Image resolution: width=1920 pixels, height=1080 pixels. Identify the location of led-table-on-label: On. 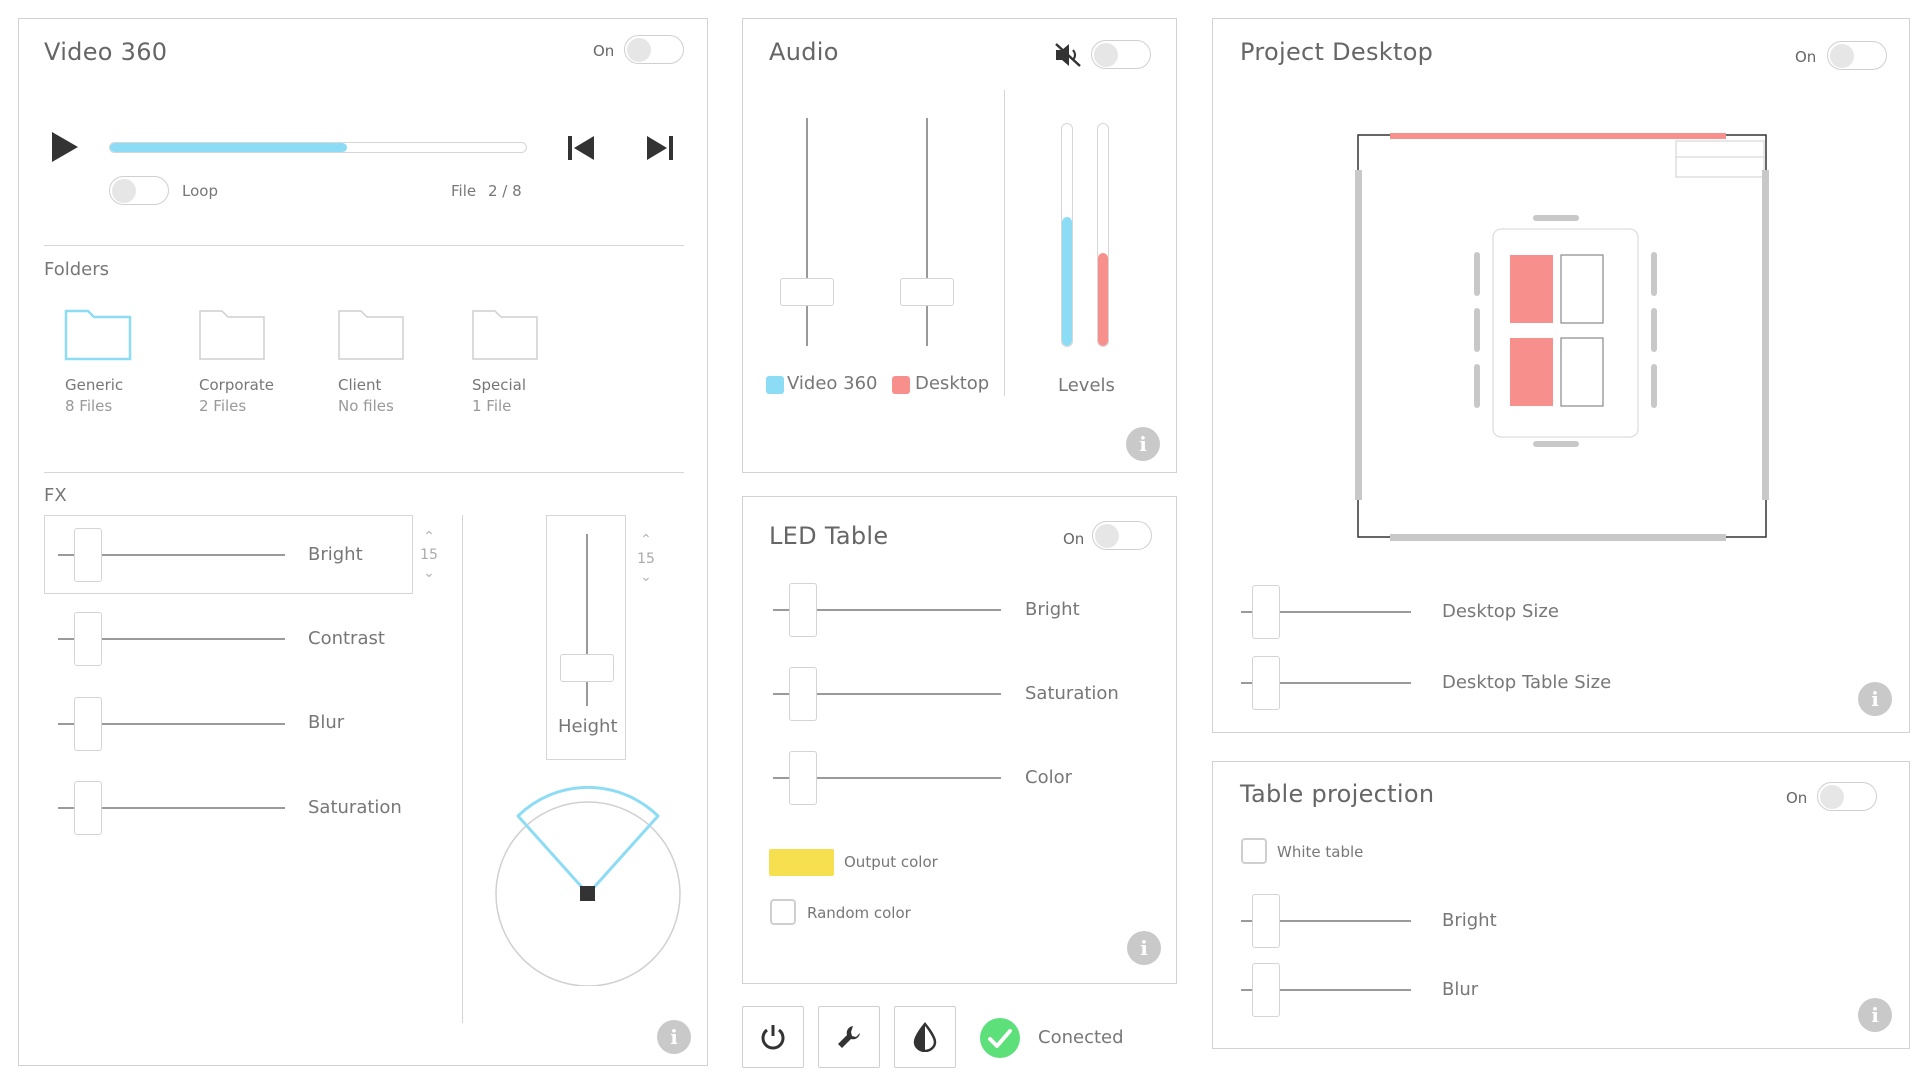
(1074, 539).